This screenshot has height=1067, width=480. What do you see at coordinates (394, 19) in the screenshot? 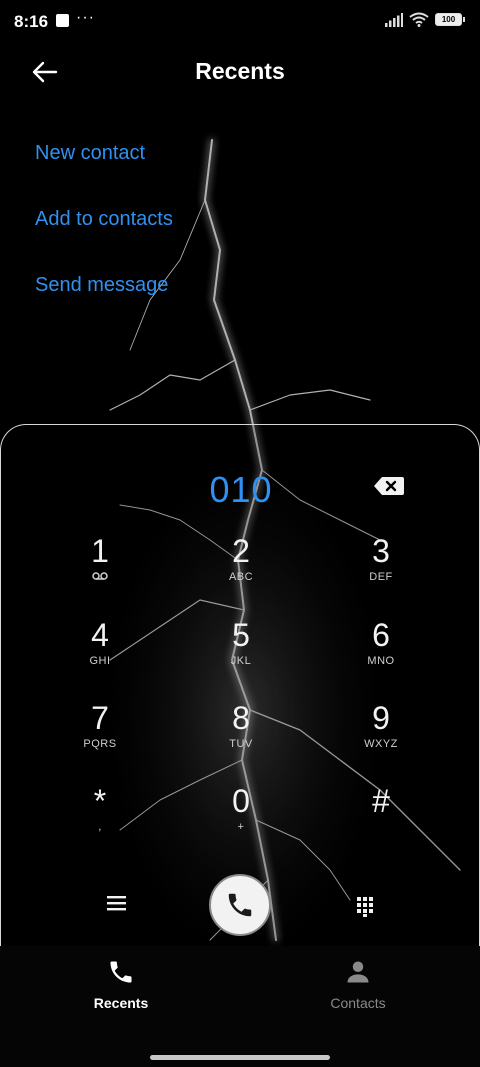
I see `signal-icon` at bounding box center [394, 19].